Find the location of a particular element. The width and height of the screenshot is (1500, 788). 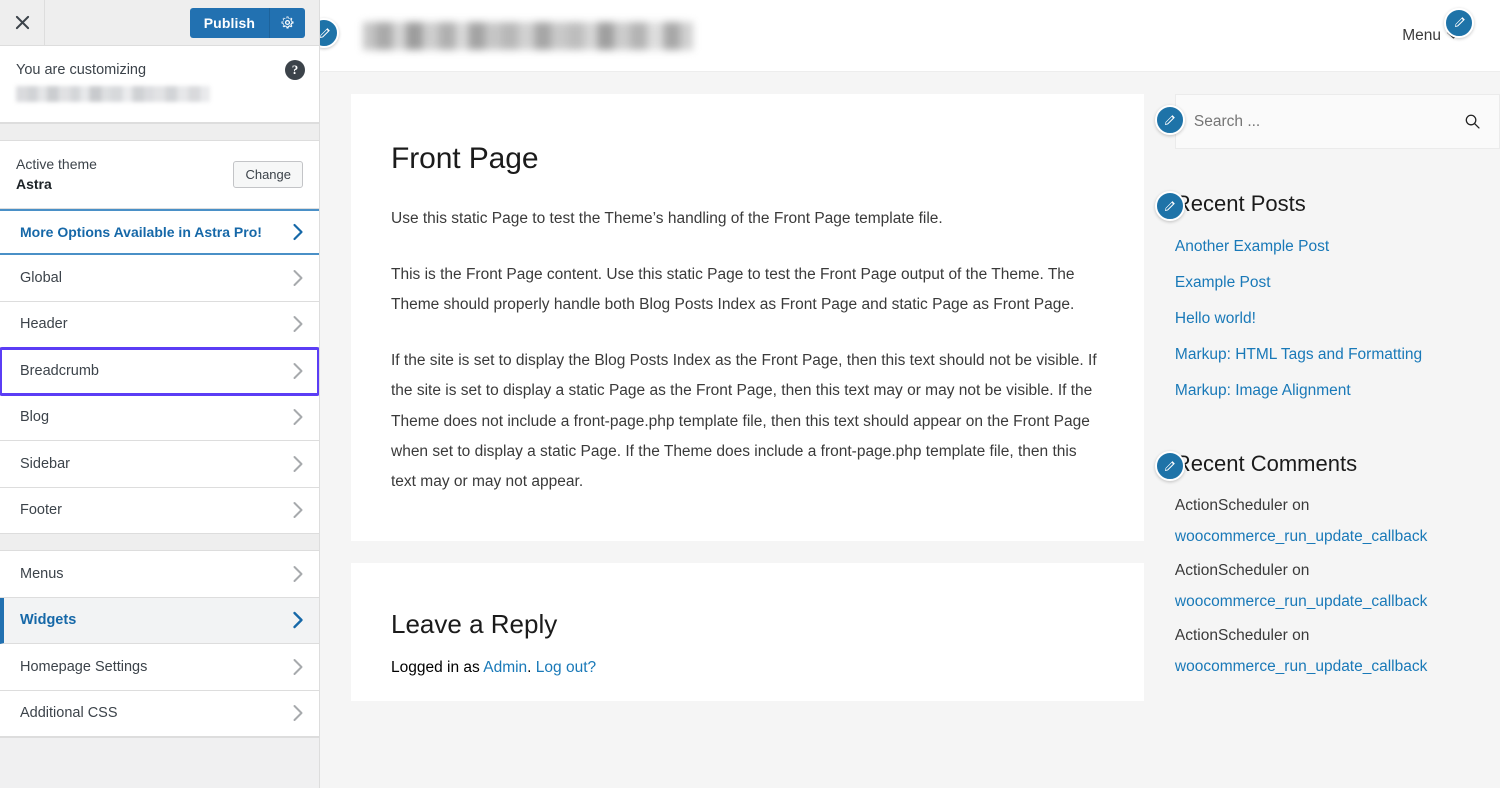

edit-search-widget-pin-icon is located at coordinates (1169, 120).